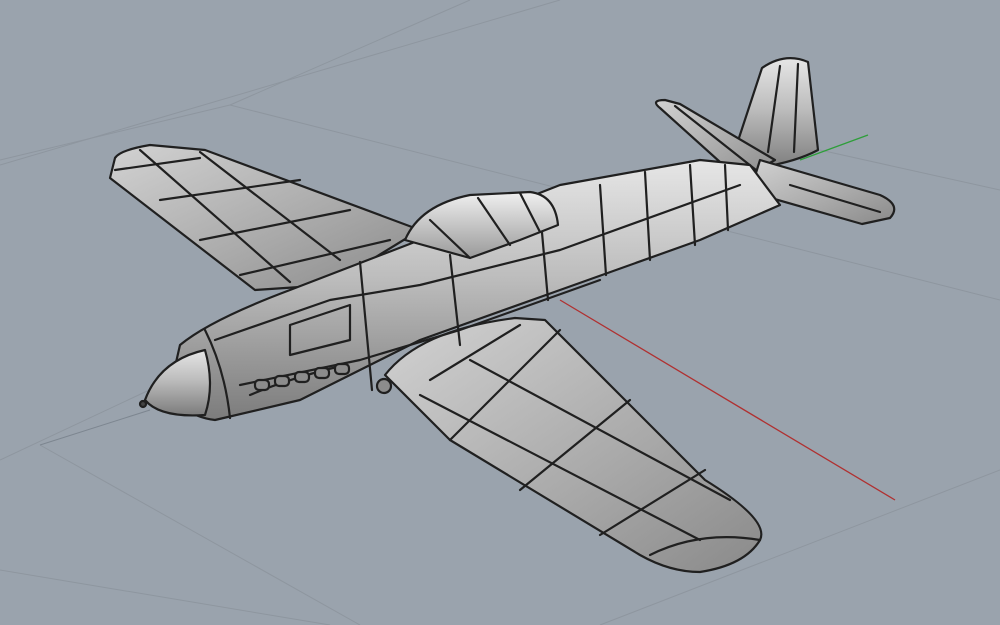 The width and height of the screenshot is (1000, 625). Describe the element at coordinates (822, 192) in the screenshot. I see `right-horizontal-stabilizer` at that location.